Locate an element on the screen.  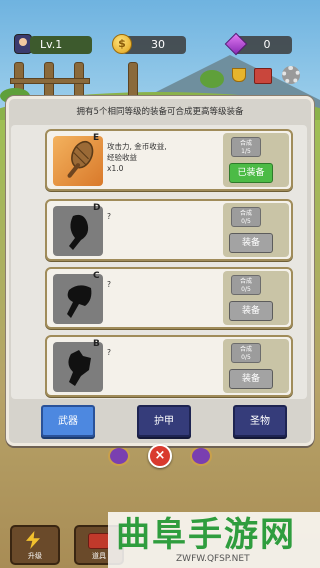
grade-label: E is located at coordinates (96, 138).